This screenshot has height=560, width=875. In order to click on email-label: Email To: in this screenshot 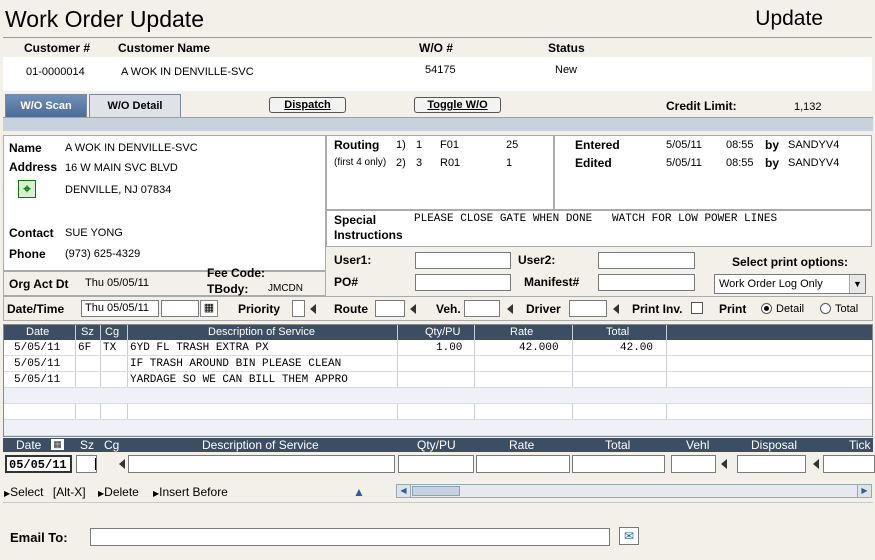, I will do `click(39, 537)`.